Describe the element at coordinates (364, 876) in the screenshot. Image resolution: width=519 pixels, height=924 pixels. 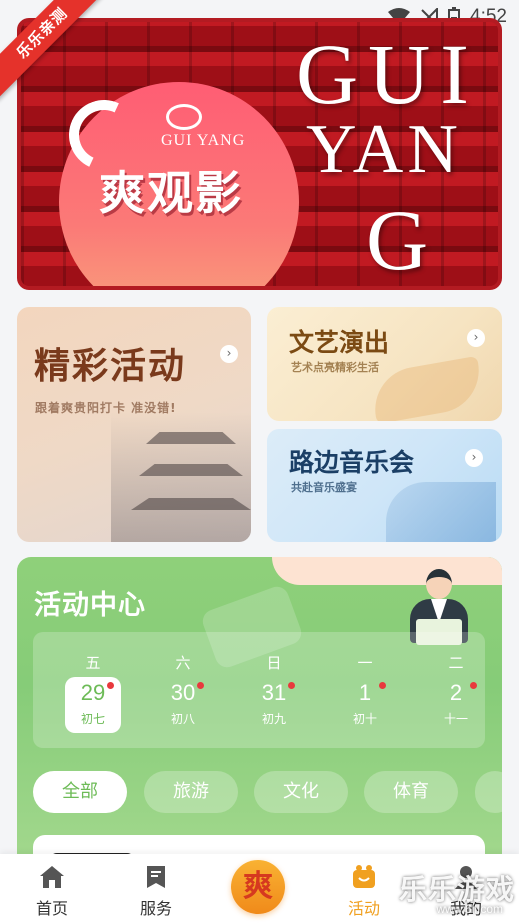
I see `activity-icon` at that location.